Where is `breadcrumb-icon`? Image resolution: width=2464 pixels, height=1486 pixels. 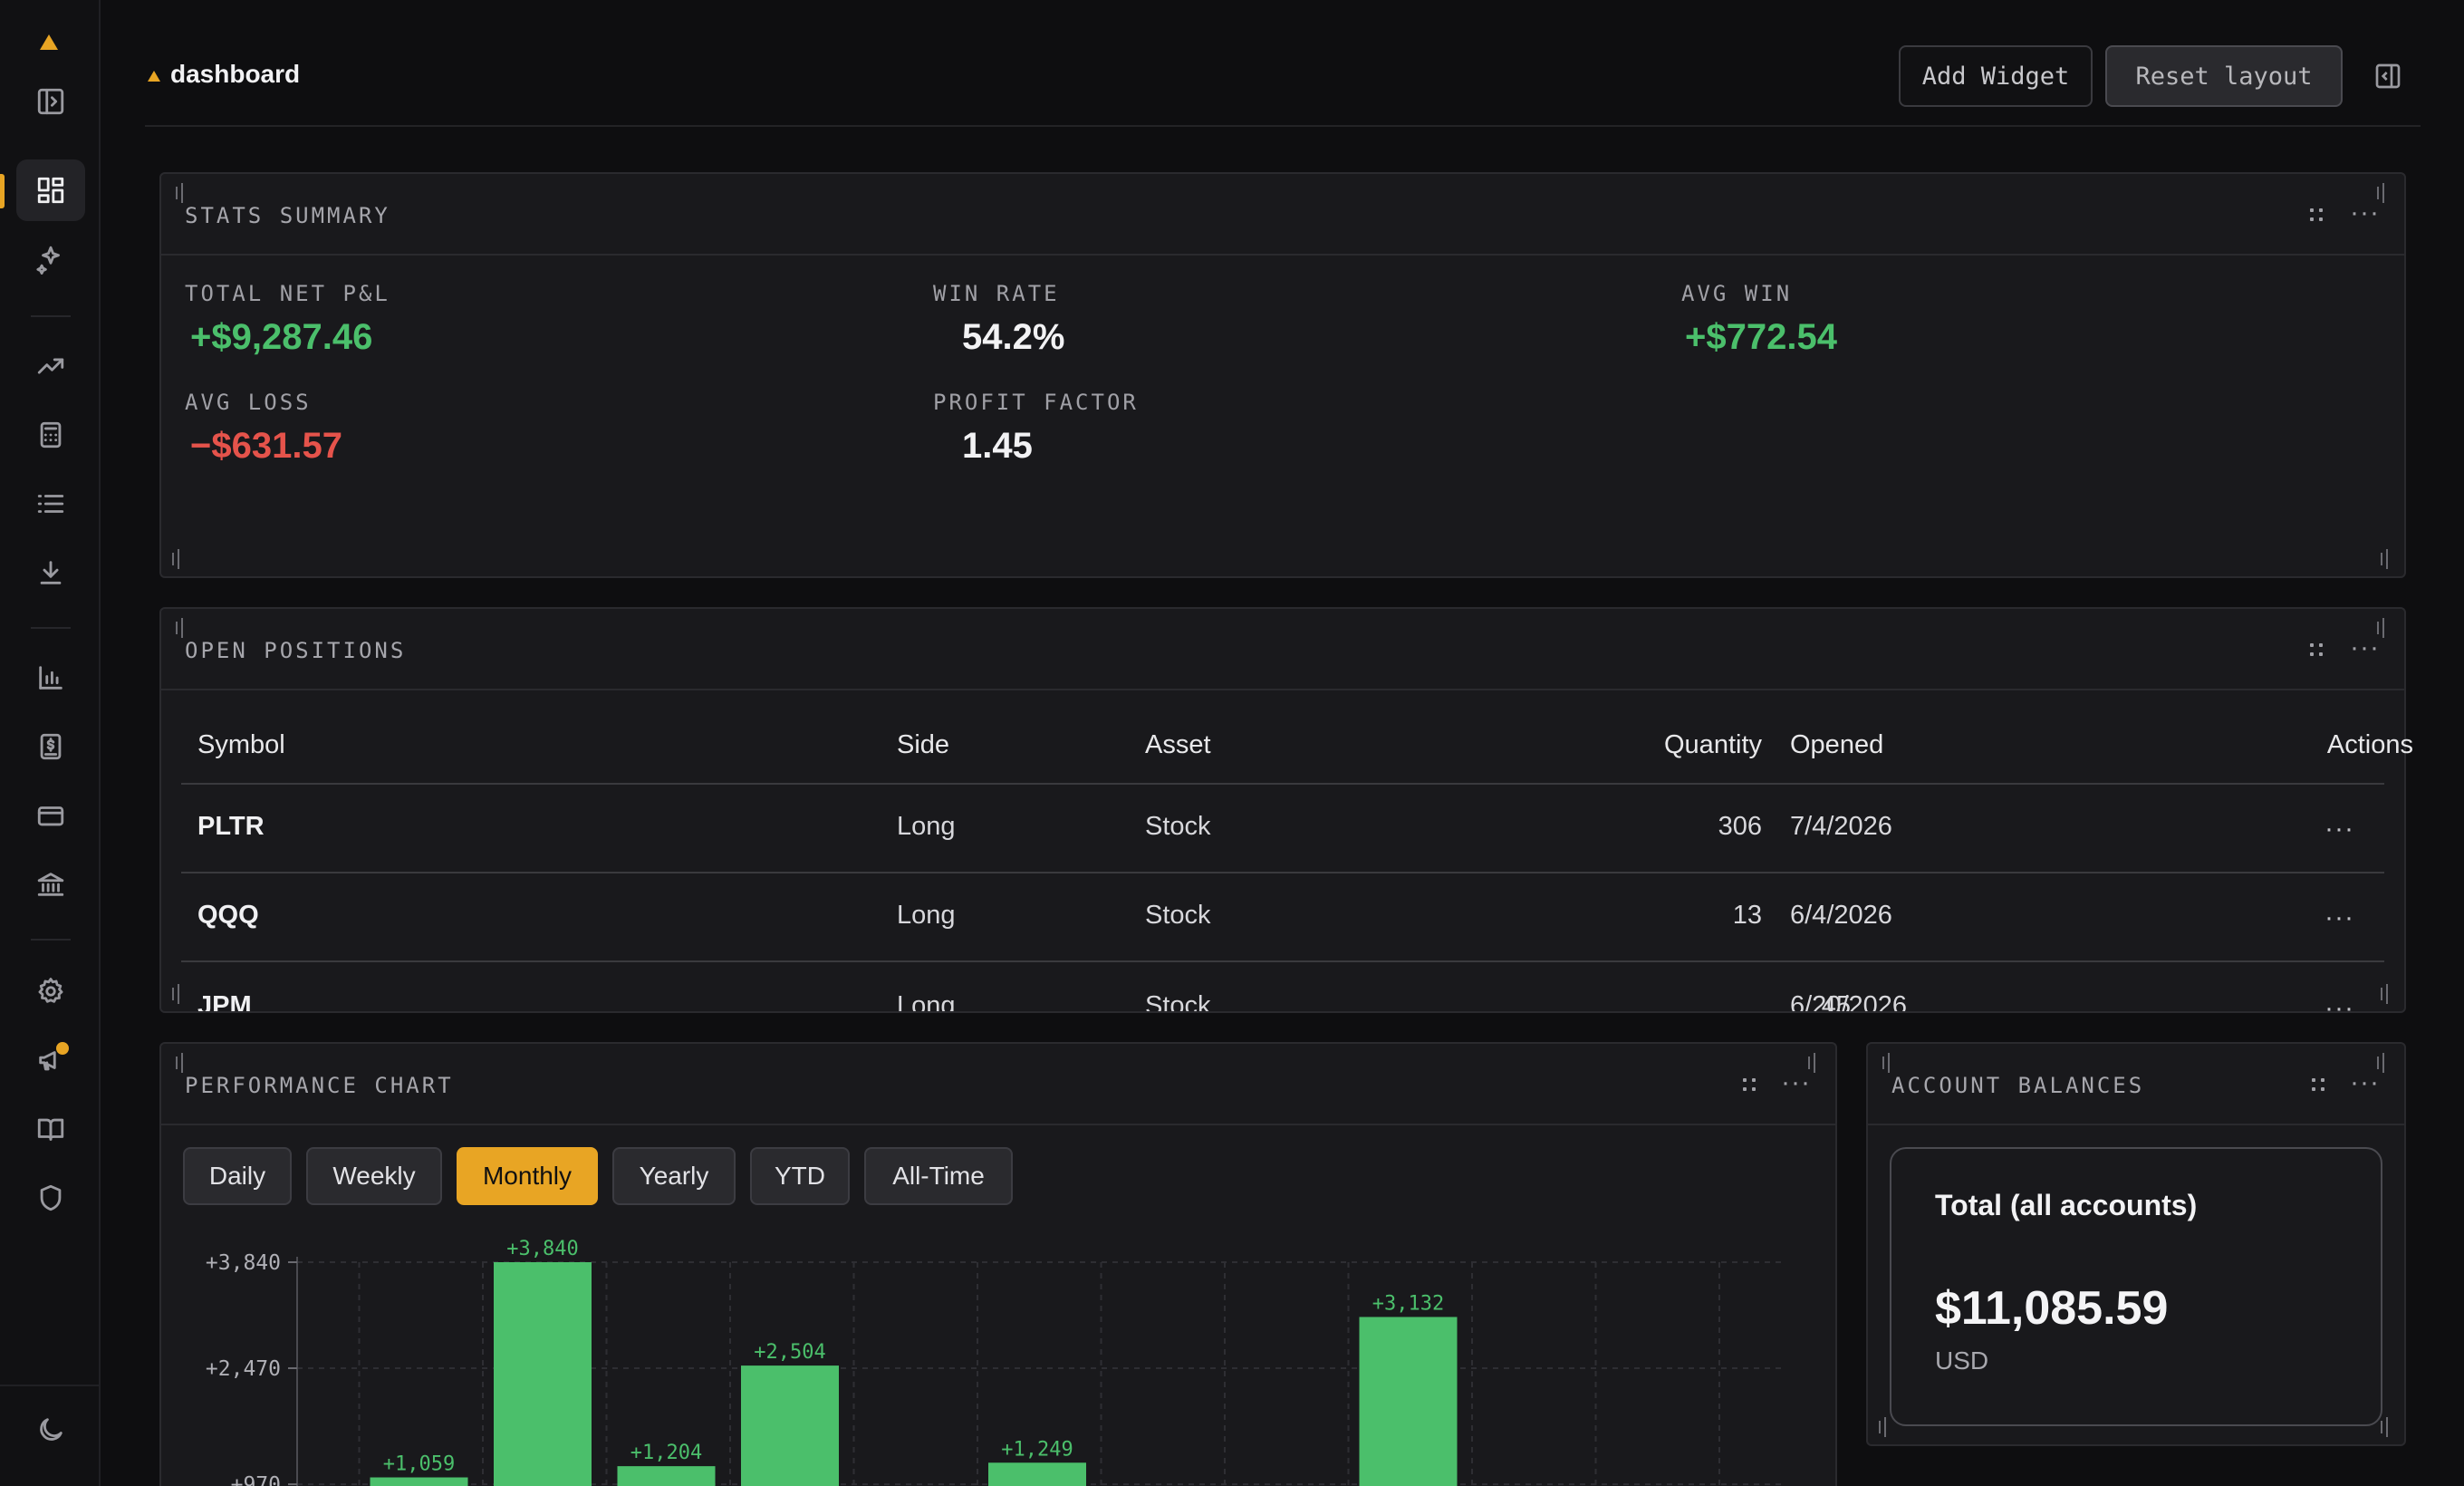
breadcrumb-icon is located at coordinates (154, 76).